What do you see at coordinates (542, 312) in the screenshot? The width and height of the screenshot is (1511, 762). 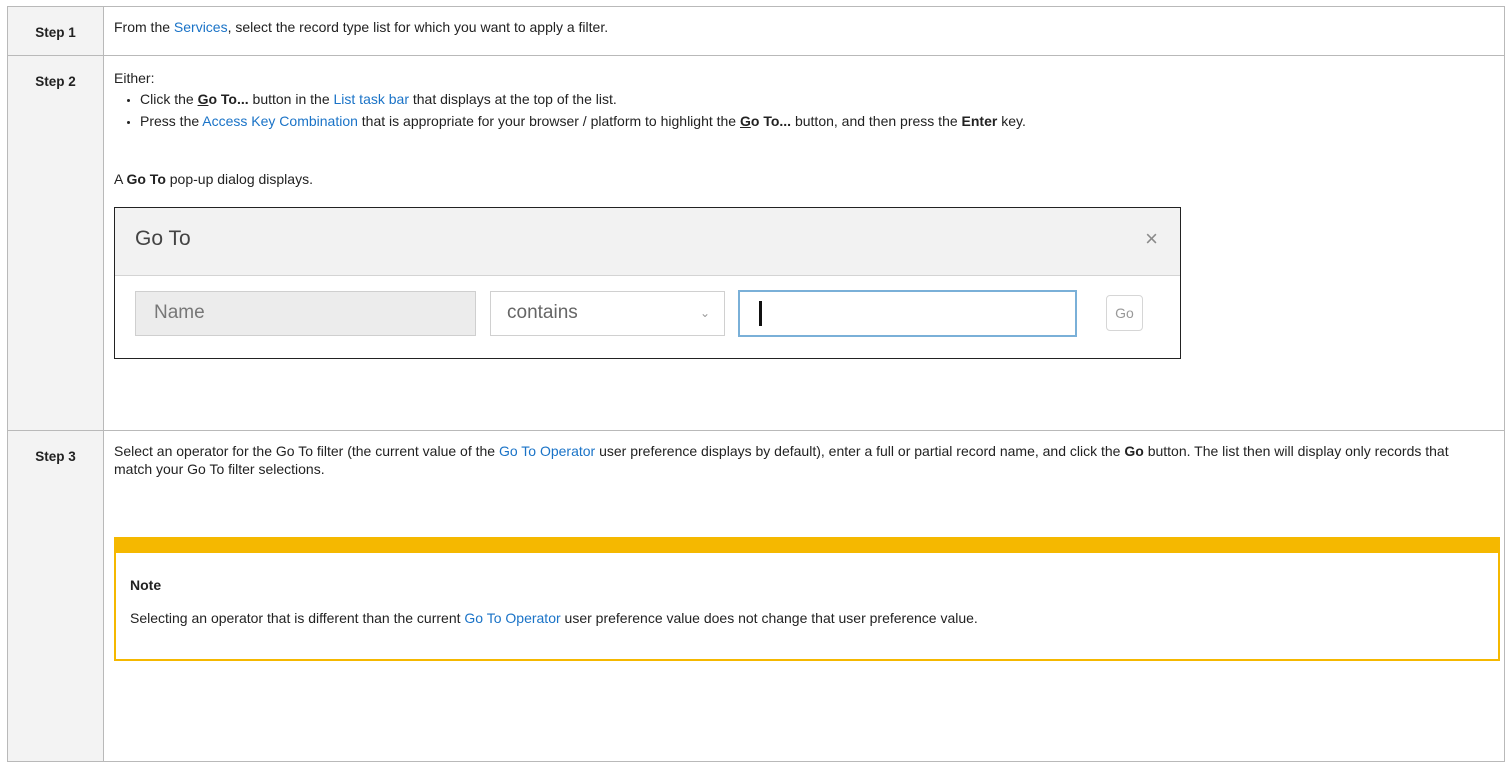 I see `operator-value: contains` at bounding box center [542, 312].